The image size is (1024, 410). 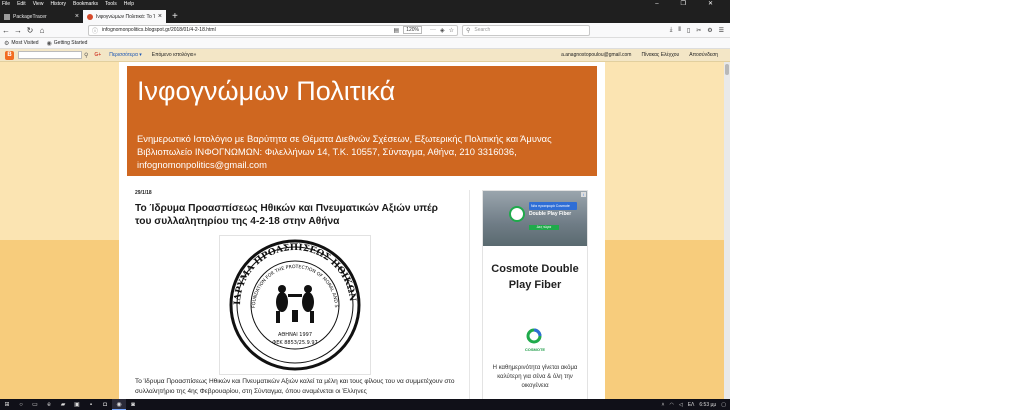 What do you see at coordinates (397, 30) in the screenshot?
I see `reader-view-icon: ▤` at bounding box center [397, 30].